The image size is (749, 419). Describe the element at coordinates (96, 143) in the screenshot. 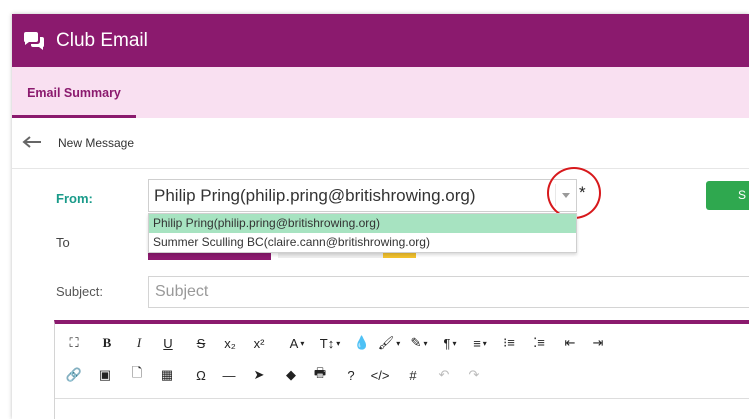

I see `subheader-title: New Message` at that location.